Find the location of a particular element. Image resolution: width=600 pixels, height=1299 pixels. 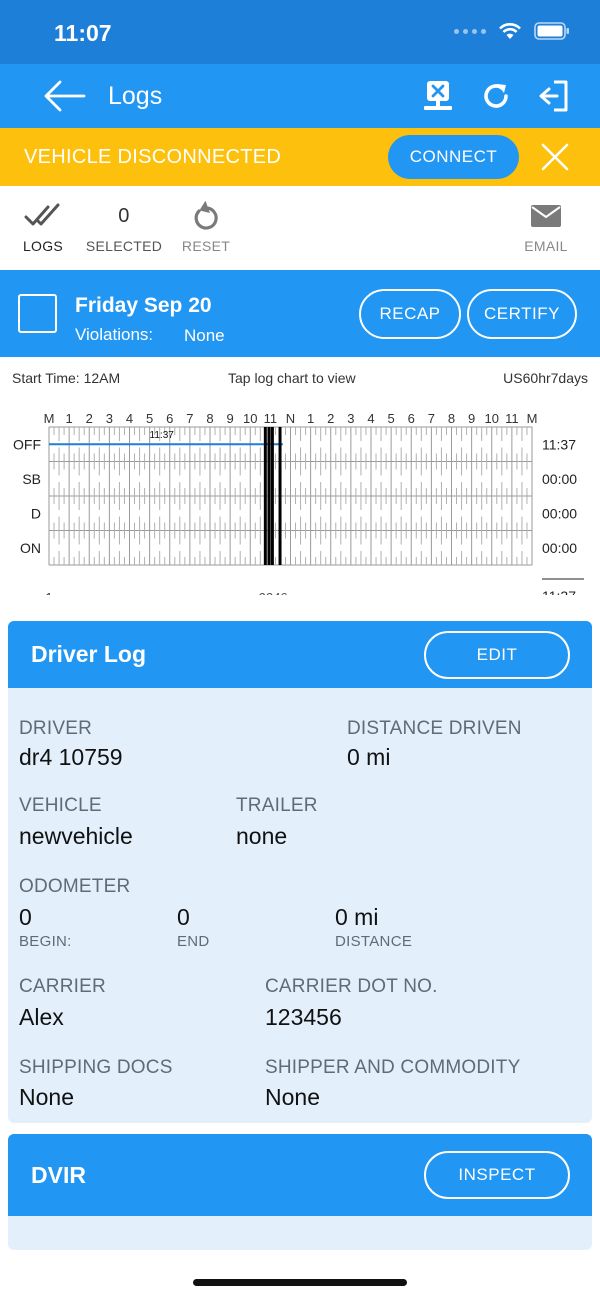

row-label-d: D is located at coordinates (36, 513).